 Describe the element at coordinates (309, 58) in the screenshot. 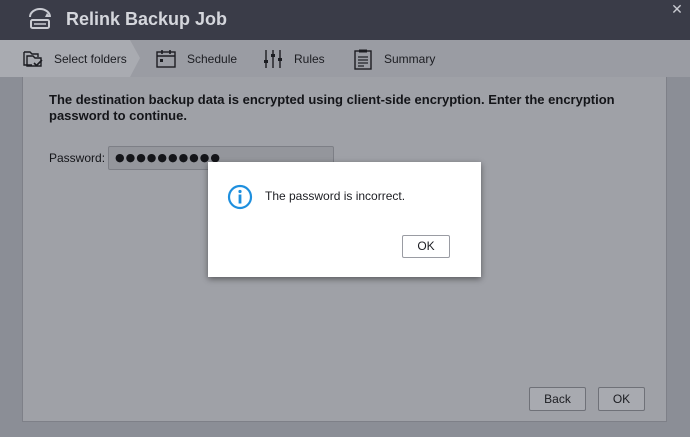

I see `step-label: Rules` at that location.